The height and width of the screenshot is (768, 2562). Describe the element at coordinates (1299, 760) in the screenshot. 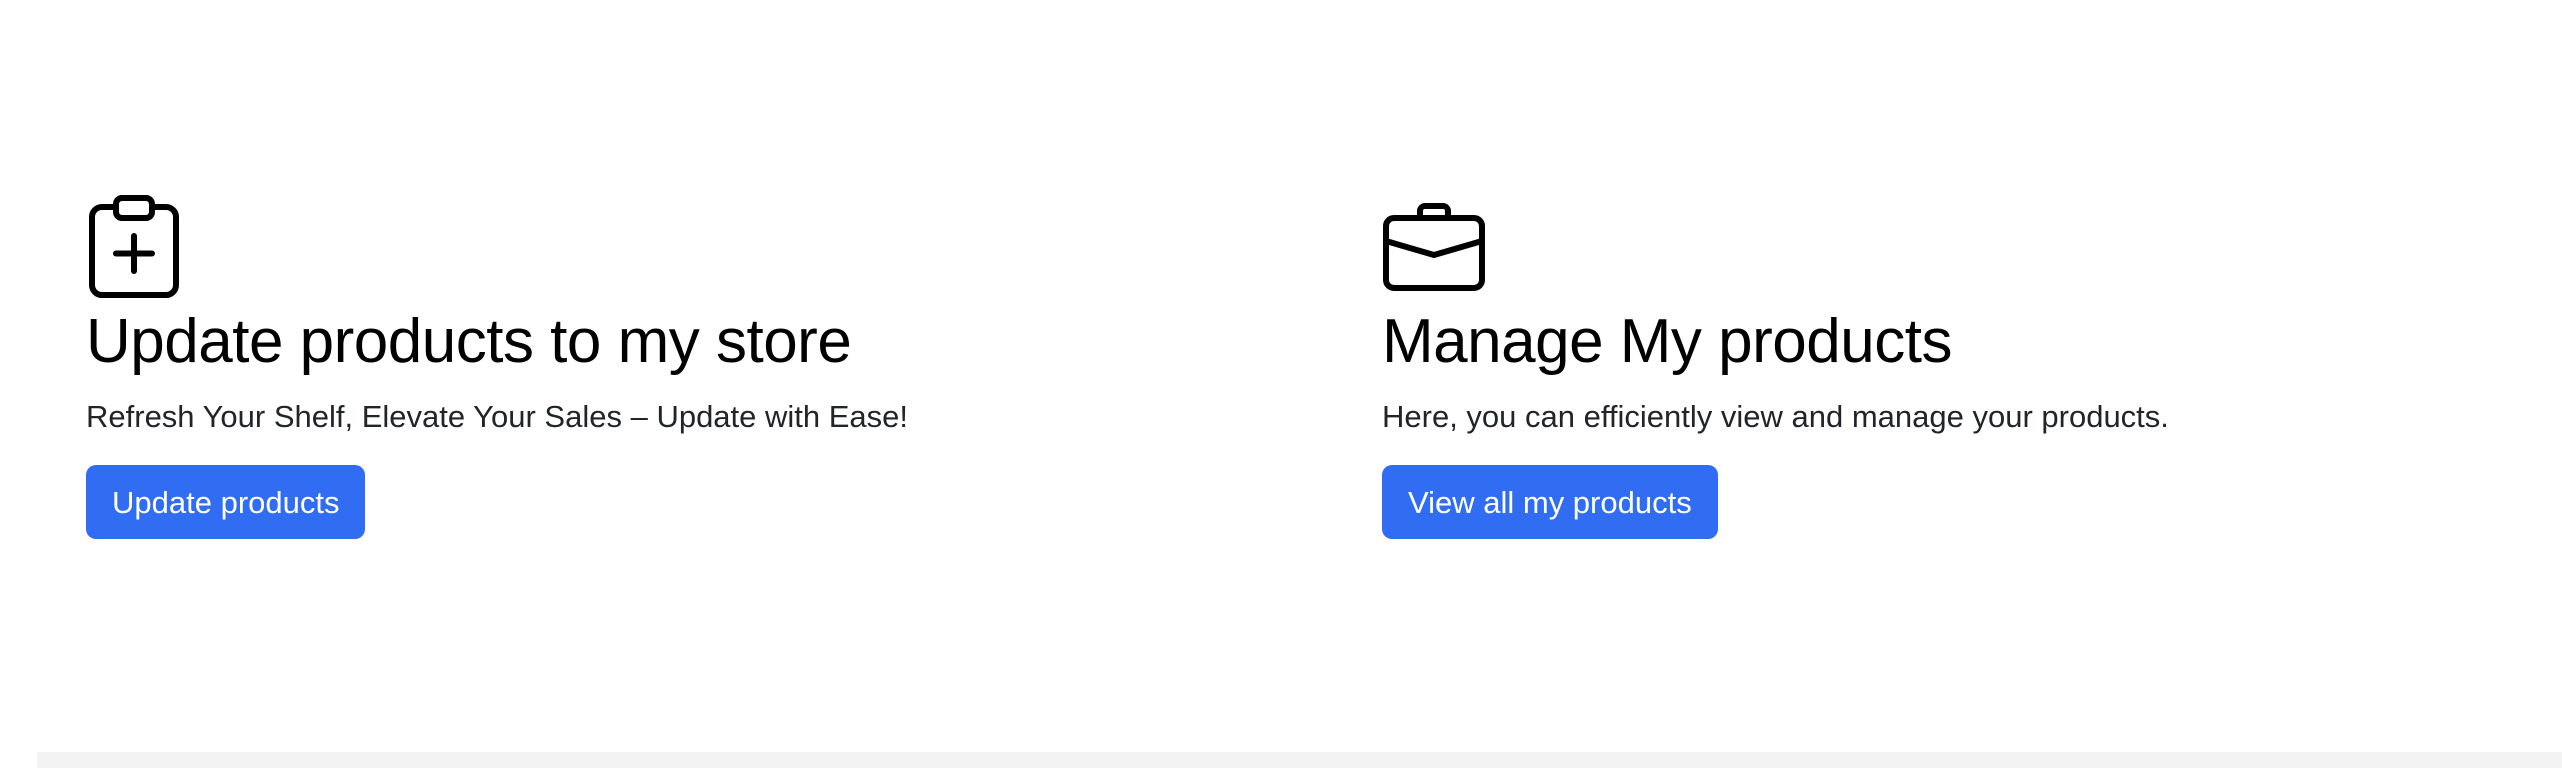

I see `footer-band` at that location.